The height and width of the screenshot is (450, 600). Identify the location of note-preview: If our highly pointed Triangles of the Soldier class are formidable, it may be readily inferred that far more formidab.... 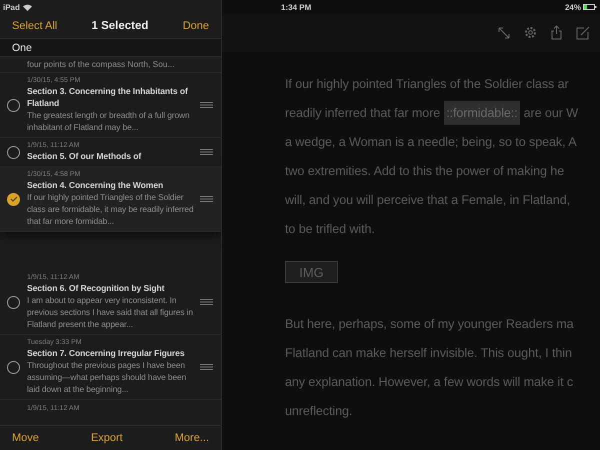
(110, 209).